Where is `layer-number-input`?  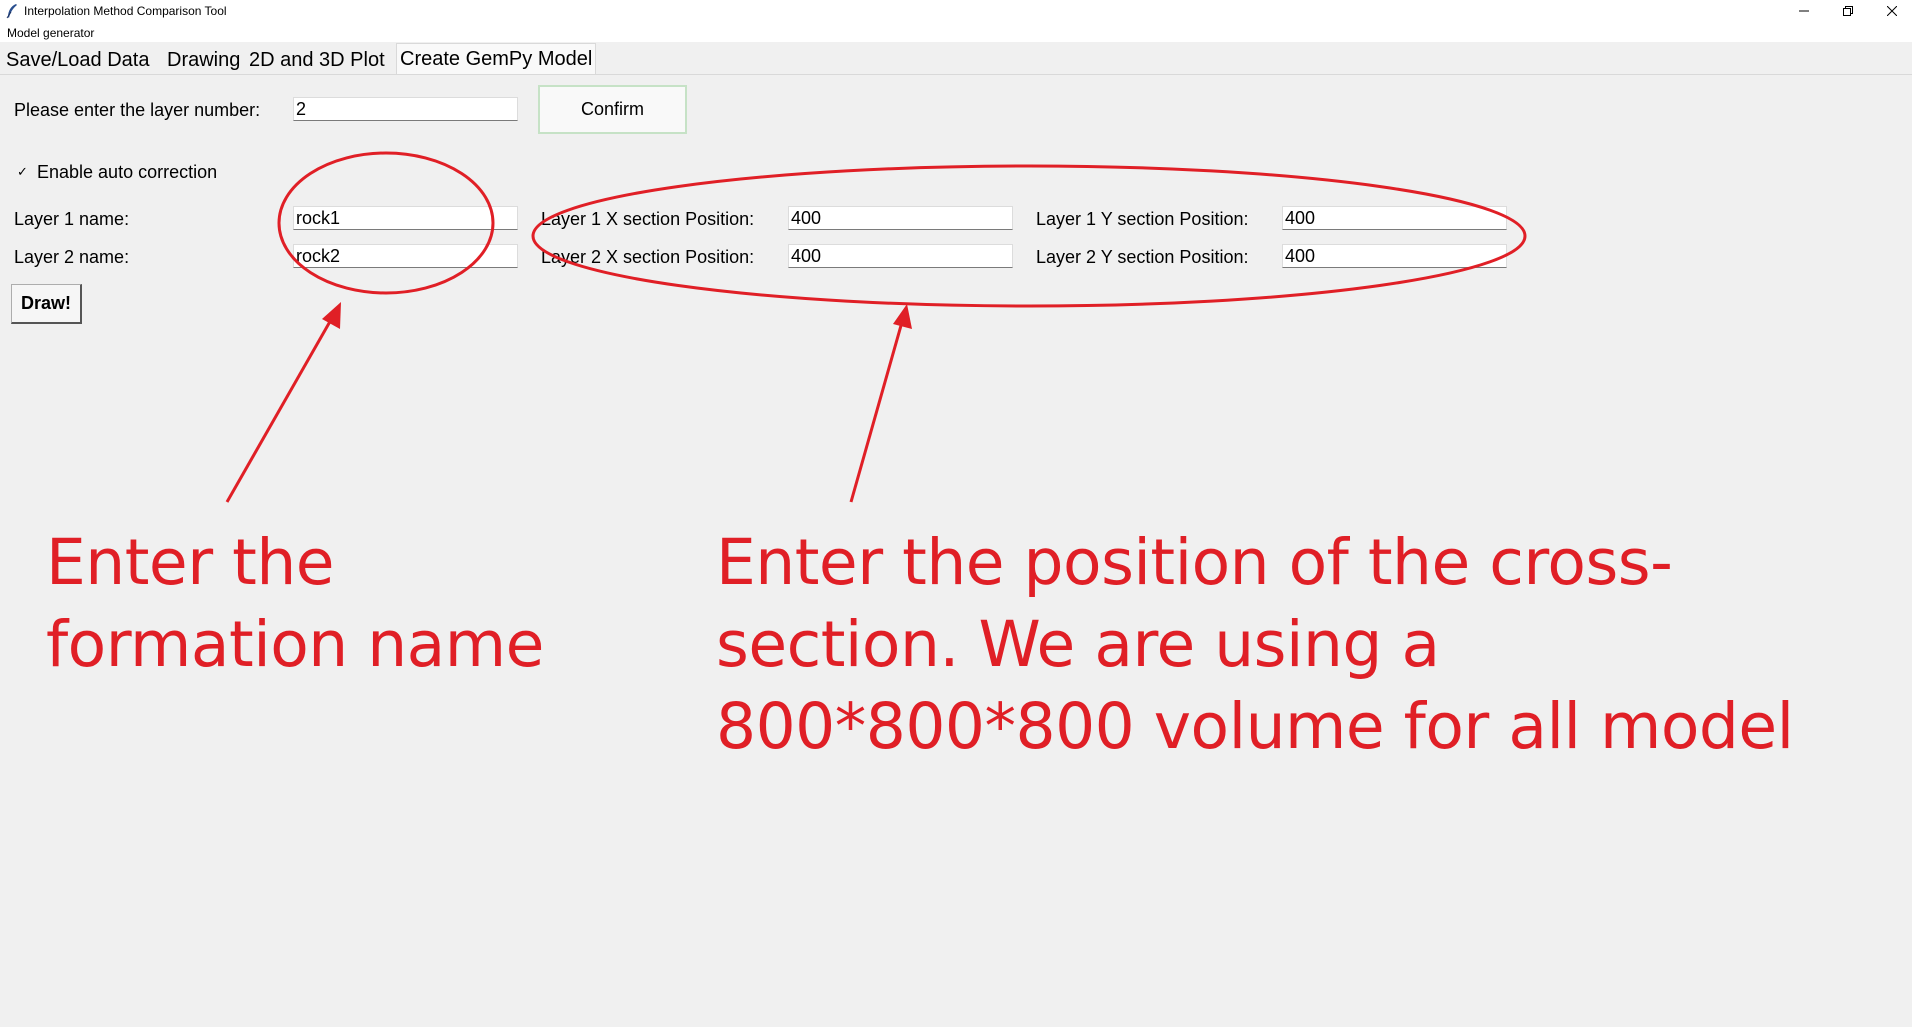
layer-number-input is located at coordinates (405, 109).